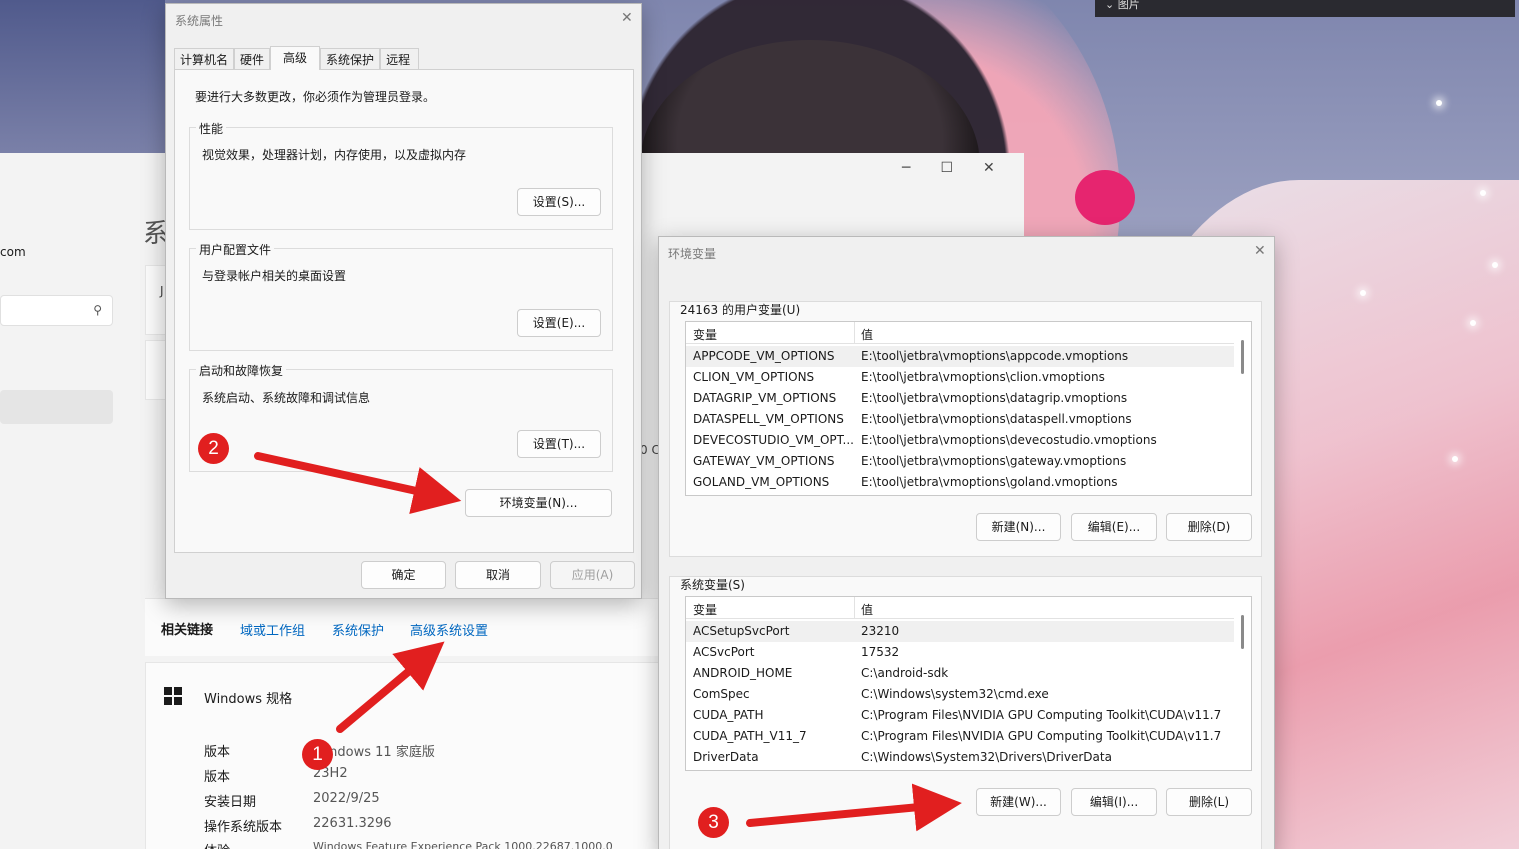  I want to click on arrow-to-env-button, so click(358, 483).